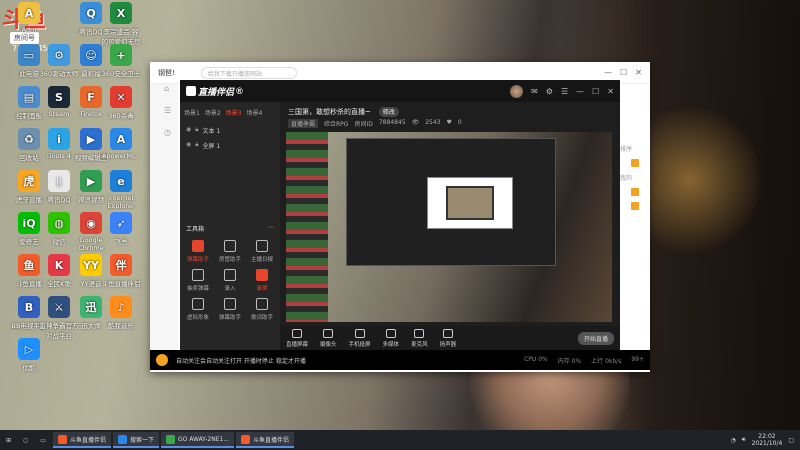  I want to click on edit-room-button: 修改, so click(388, 112).